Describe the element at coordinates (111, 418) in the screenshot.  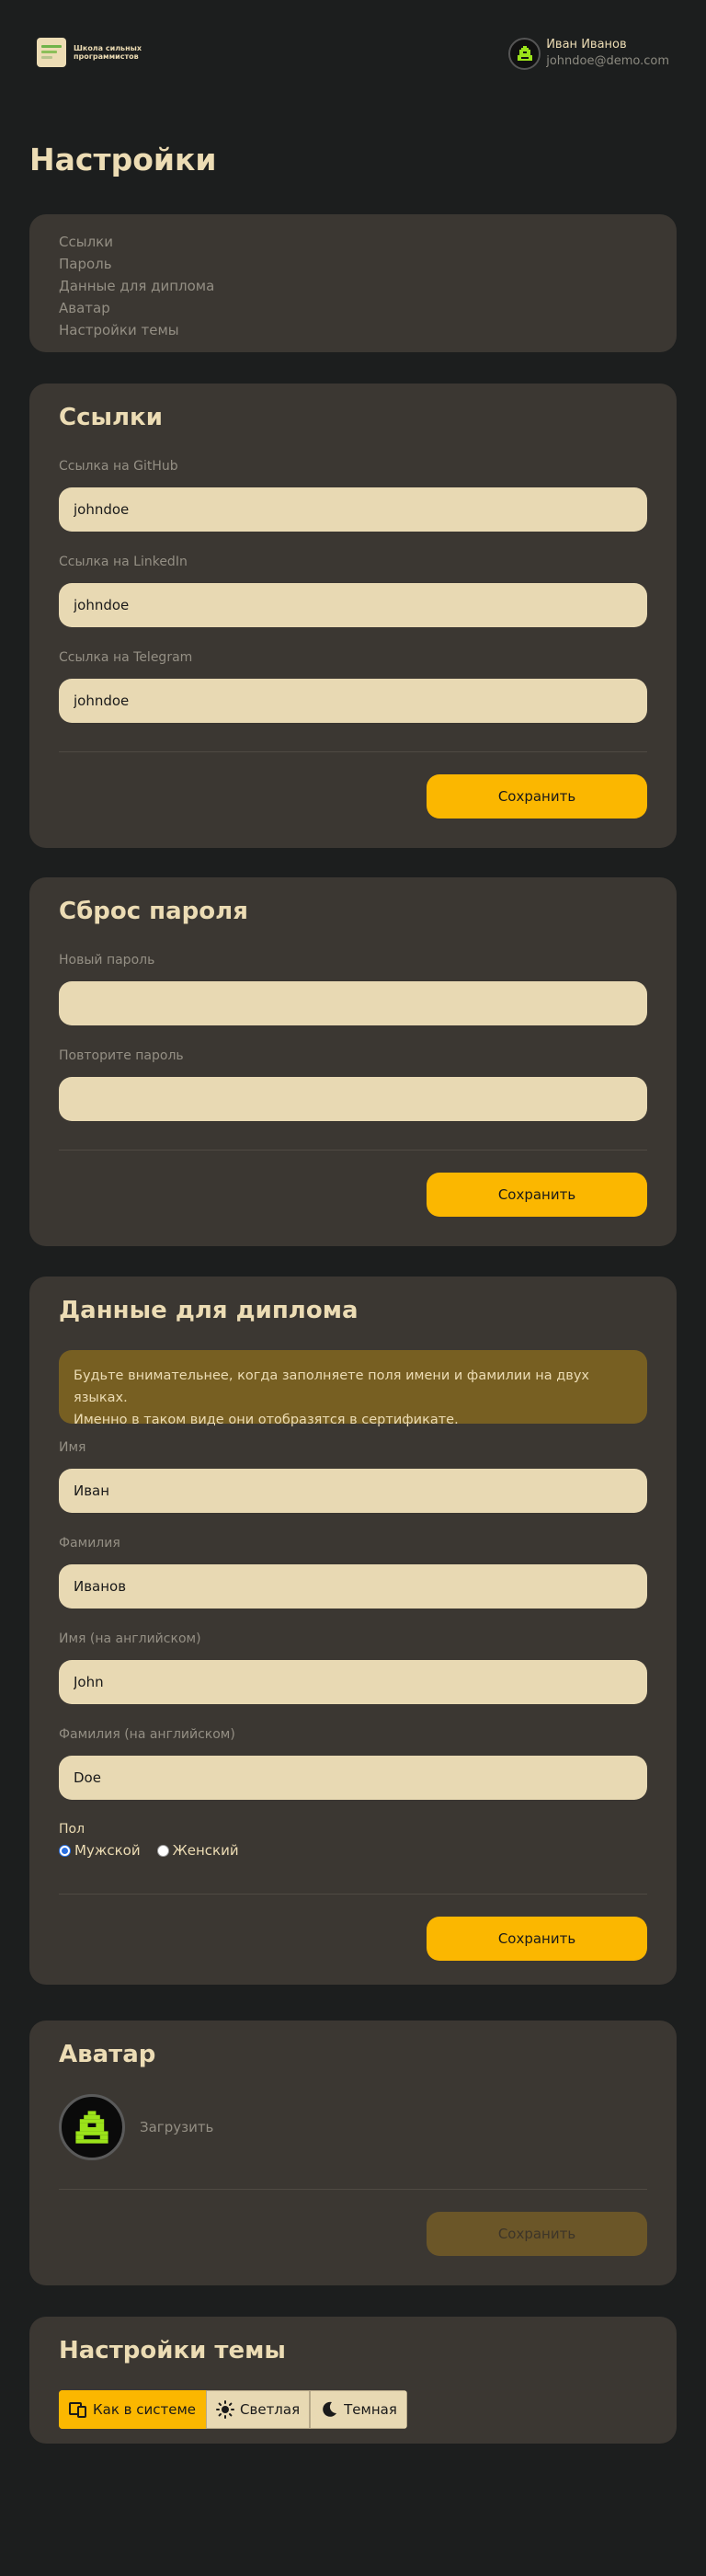
I see `links-title: Ссылки` at that location.